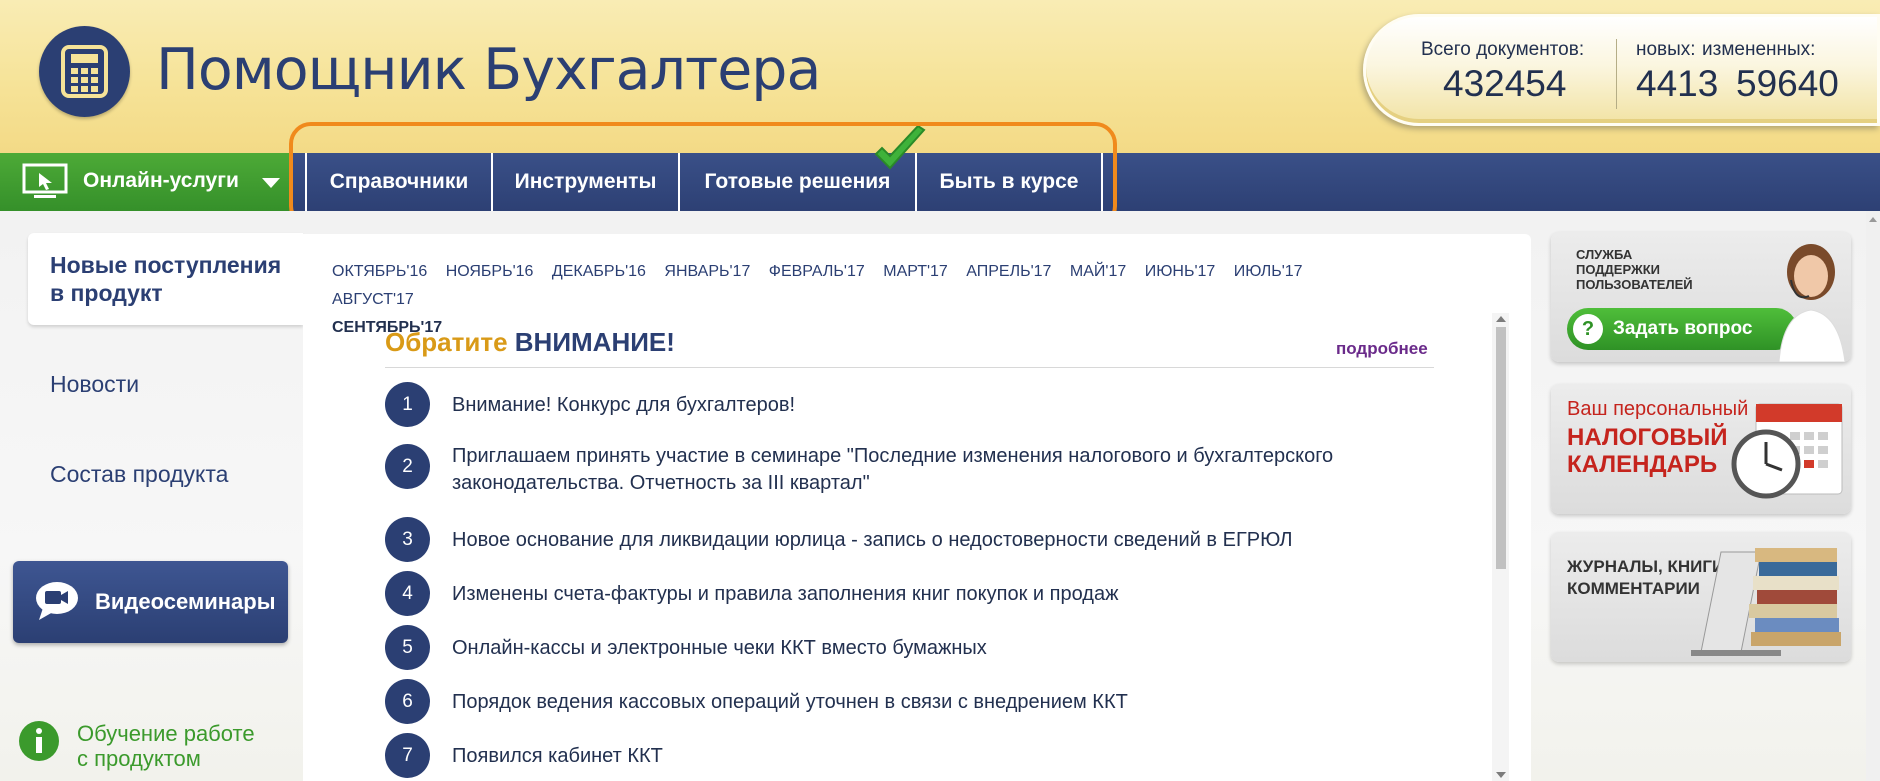 This screenshot has width=1880, height=781. Describe the element at coordinates (39, 741) in the screenshot. I see `info-icon` at that location.